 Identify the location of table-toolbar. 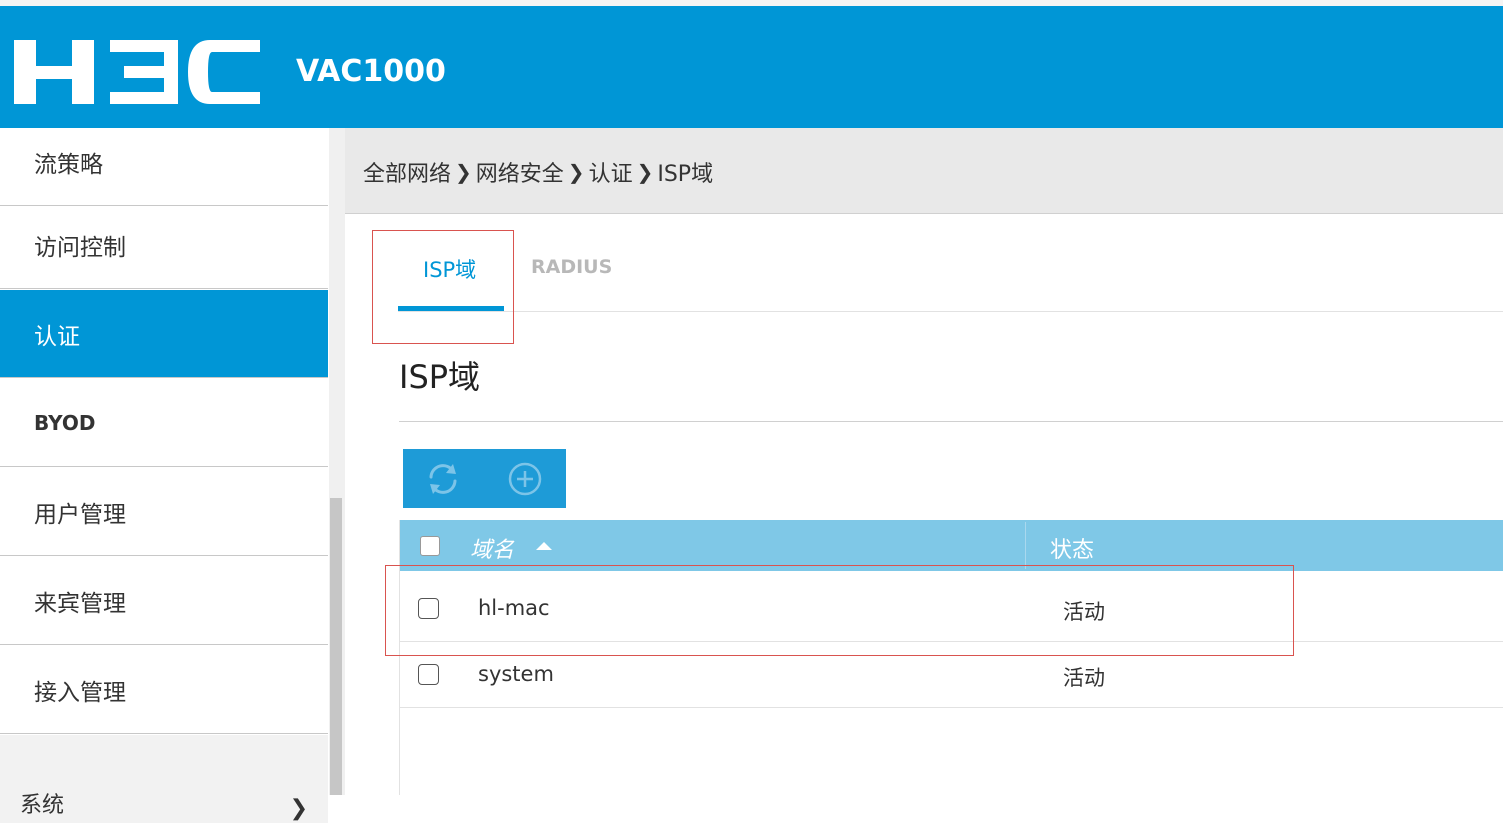
(484, 478).